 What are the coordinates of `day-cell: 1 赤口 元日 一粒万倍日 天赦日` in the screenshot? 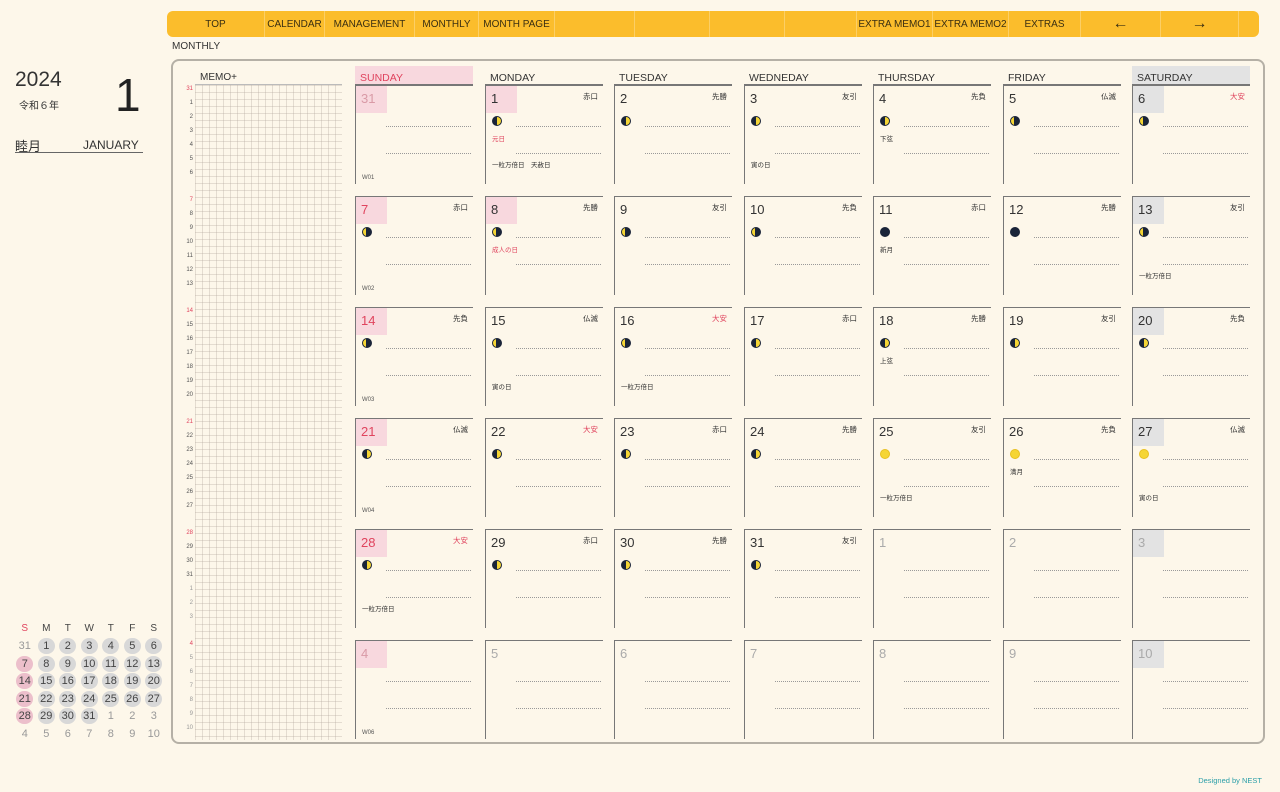 It's located at (544, 134).